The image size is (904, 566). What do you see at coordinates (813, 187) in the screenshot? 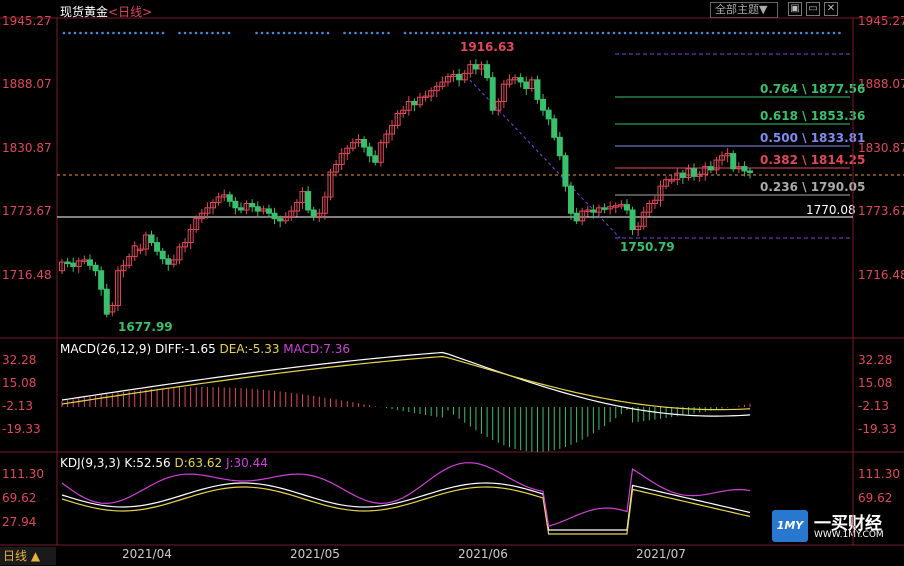
I see `fib-label: 0.236 \ 1790.05` at bounding box center [813, 187].